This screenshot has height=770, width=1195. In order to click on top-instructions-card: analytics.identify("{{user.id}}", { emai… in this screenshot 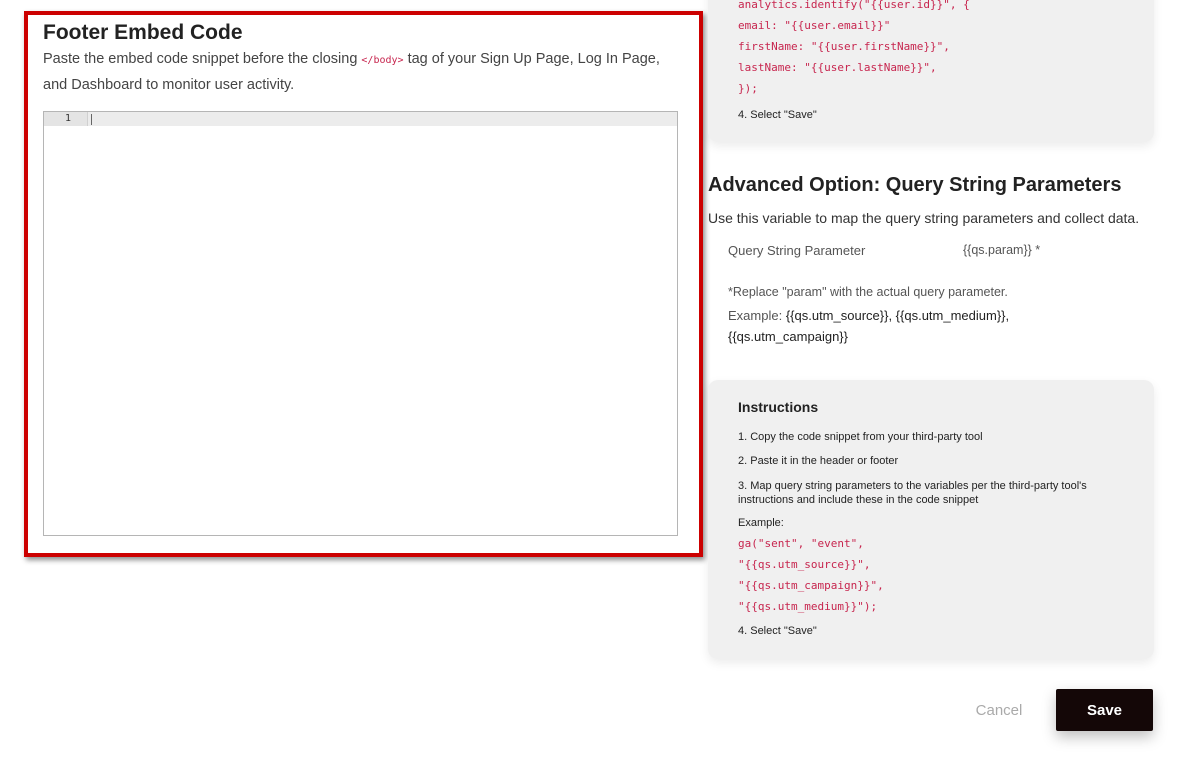, I will do `click(931, 71)`.